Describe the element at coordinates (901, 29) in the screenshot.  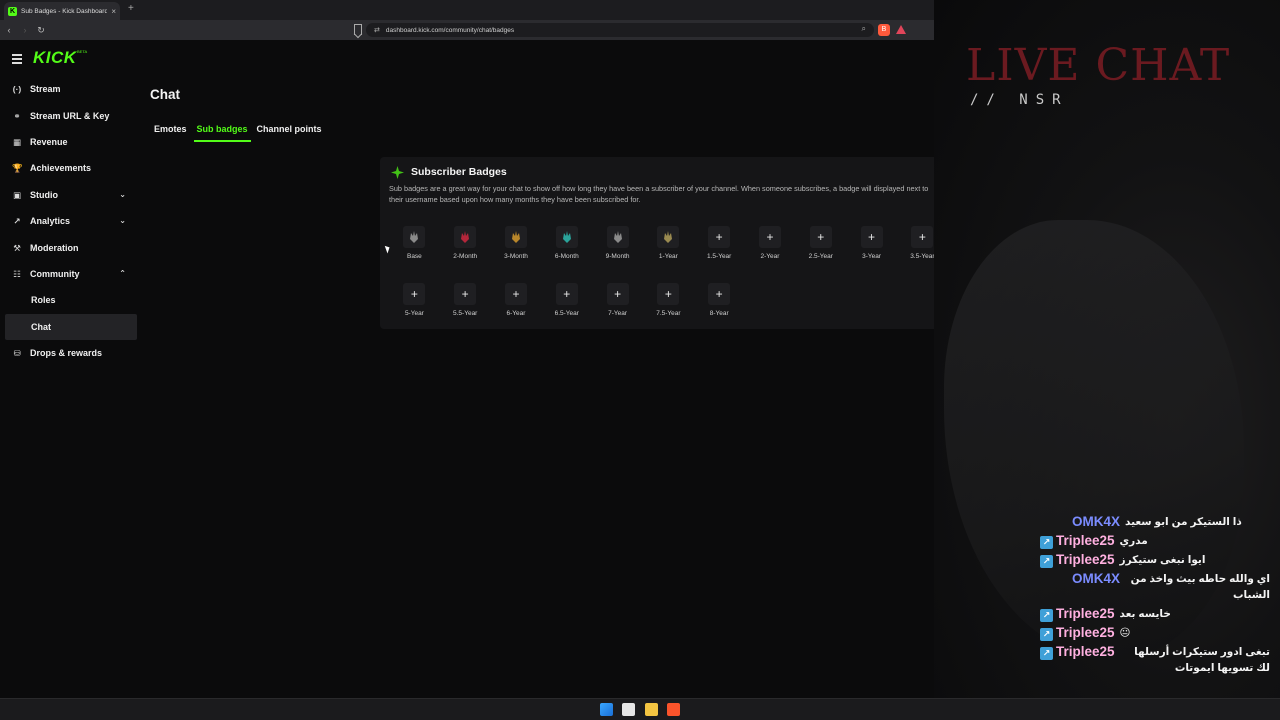
I see `brave-rewards-icon` at that location.